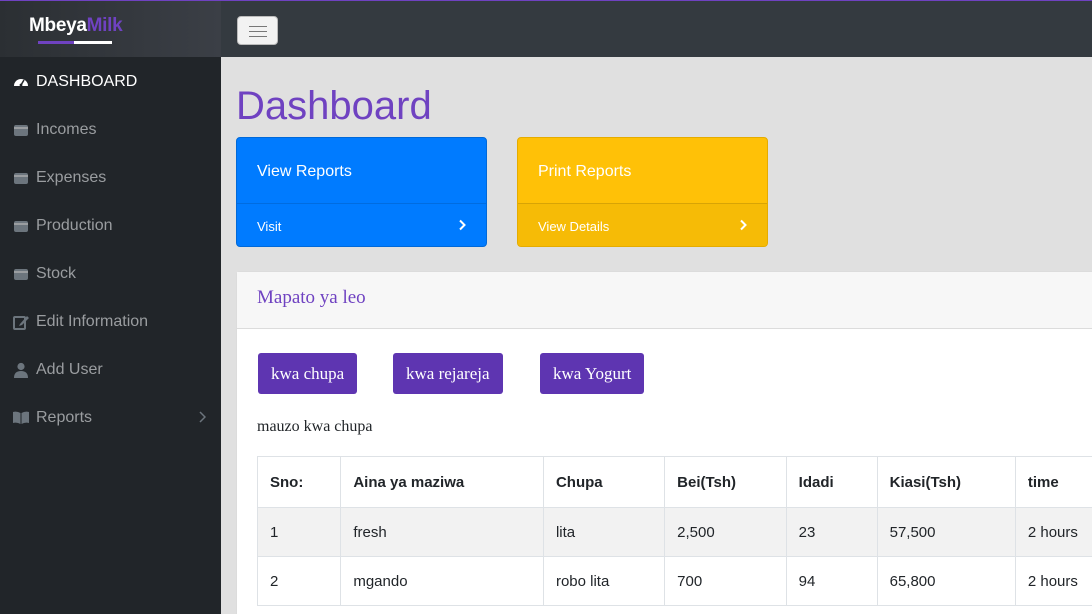 Image resolution: width=1092 pixels, height=614 pixels. Describe the element at coordinates (299, 581) in the screenshot. I see `table-cell: 2` at that location.